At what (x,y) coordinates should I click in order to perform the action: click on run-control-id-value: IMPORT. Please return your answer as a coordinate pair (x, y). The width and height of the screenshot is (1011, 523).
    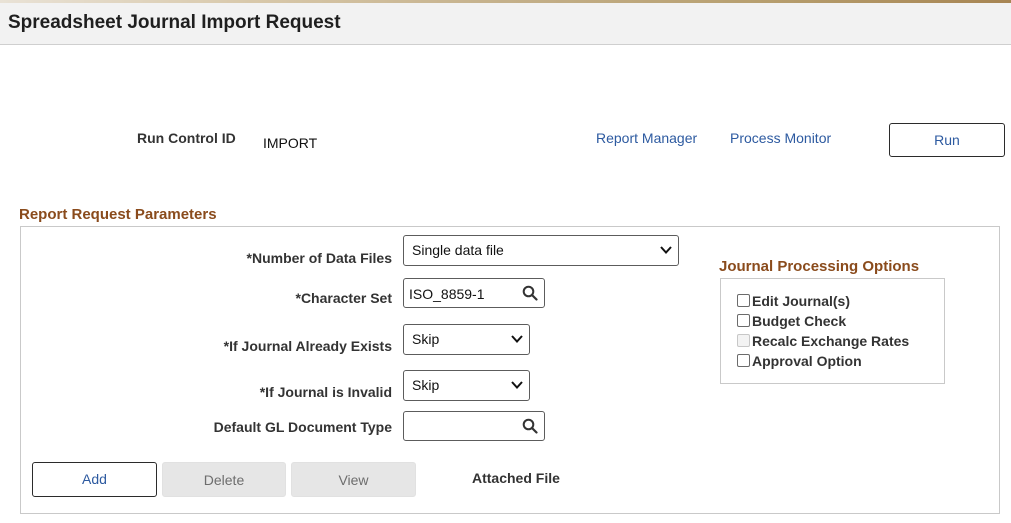
    Looking at the image, I should click on (290, 143).